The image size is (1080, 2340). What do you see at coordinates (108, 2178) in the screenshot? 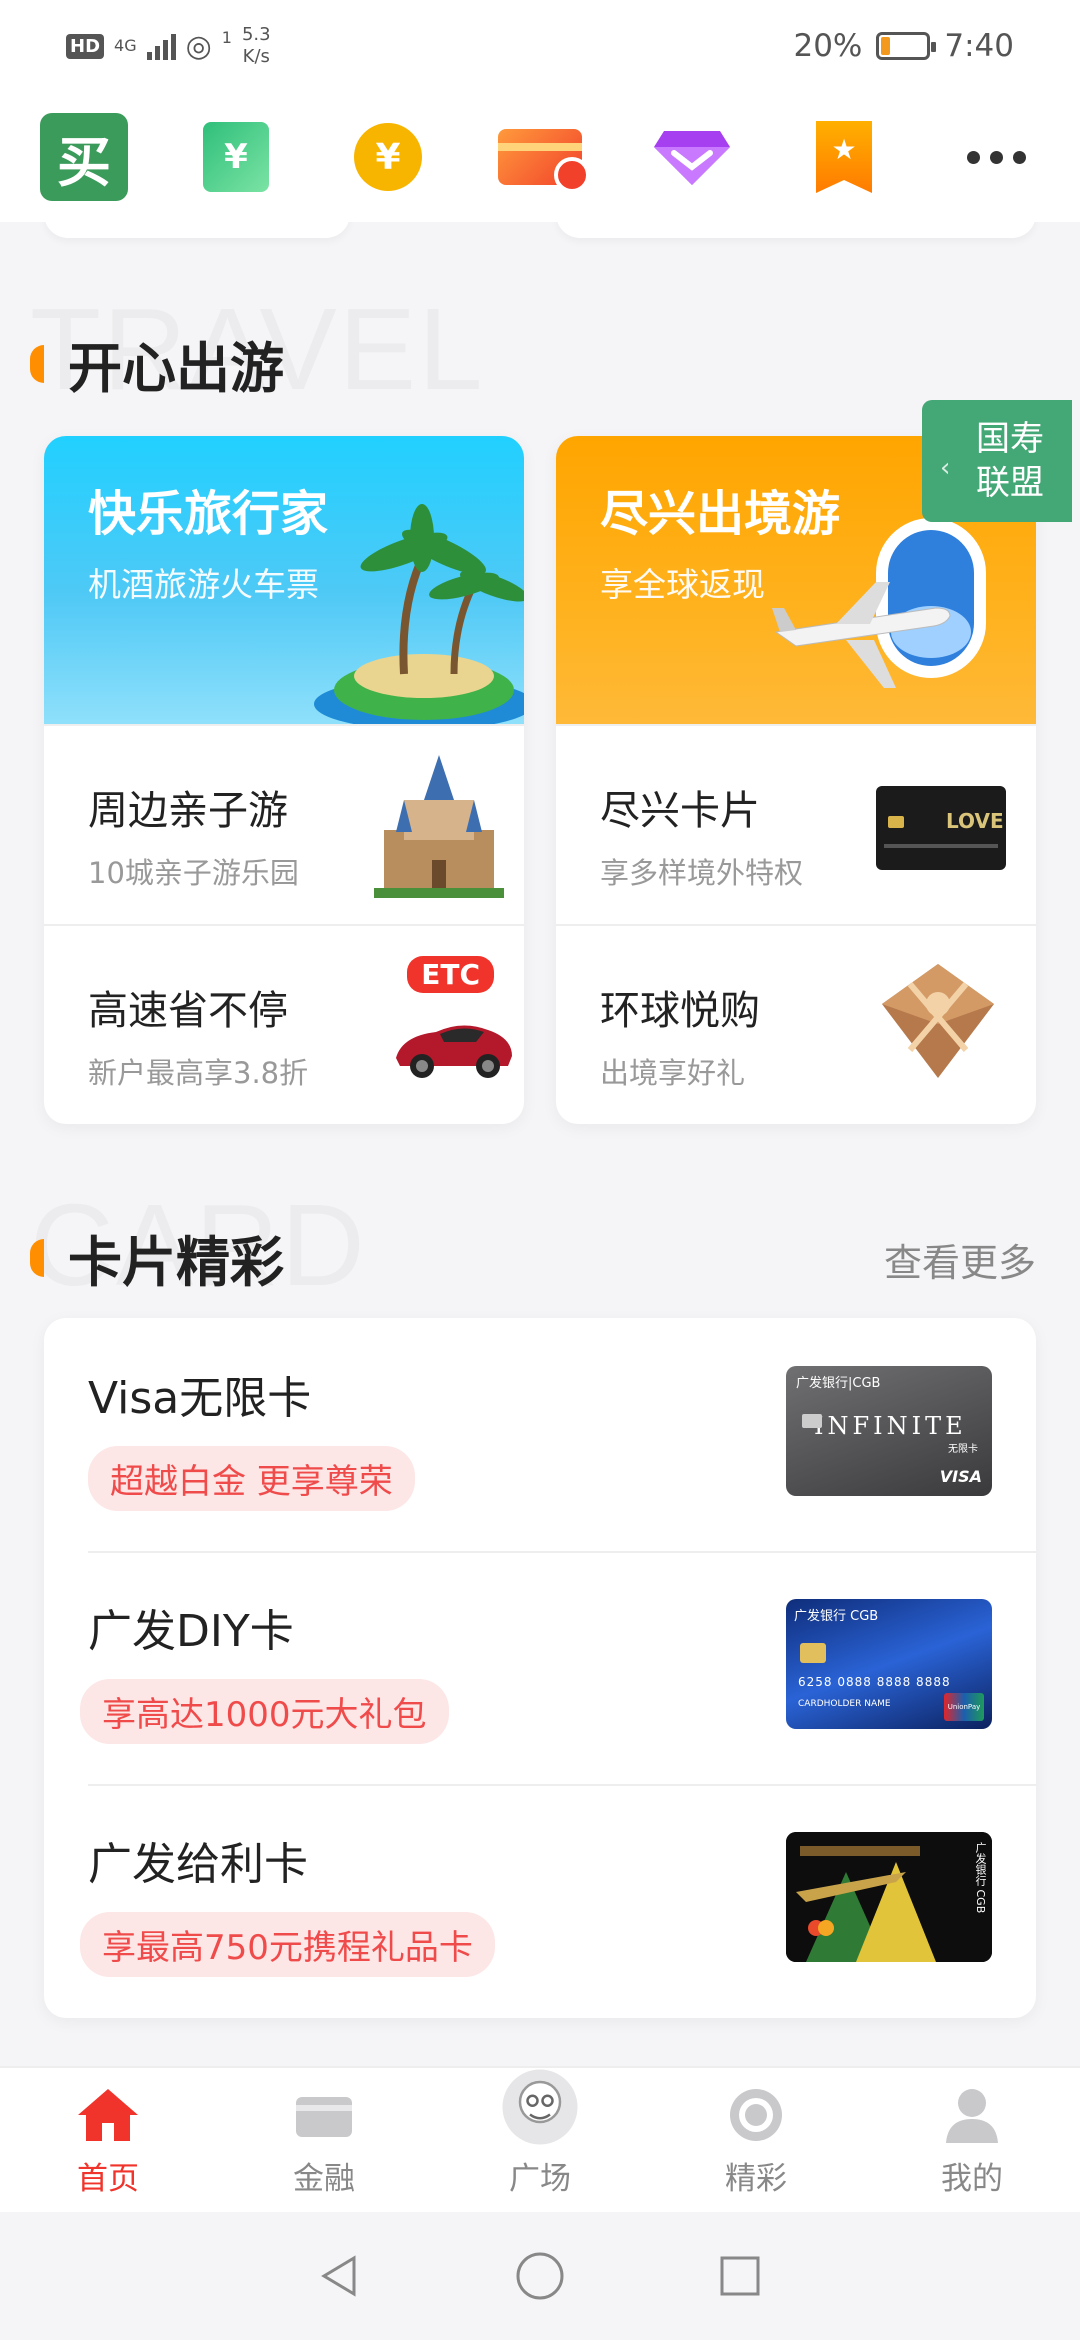
I see `nav-label: 首页` at bounding box center [108, 2178].